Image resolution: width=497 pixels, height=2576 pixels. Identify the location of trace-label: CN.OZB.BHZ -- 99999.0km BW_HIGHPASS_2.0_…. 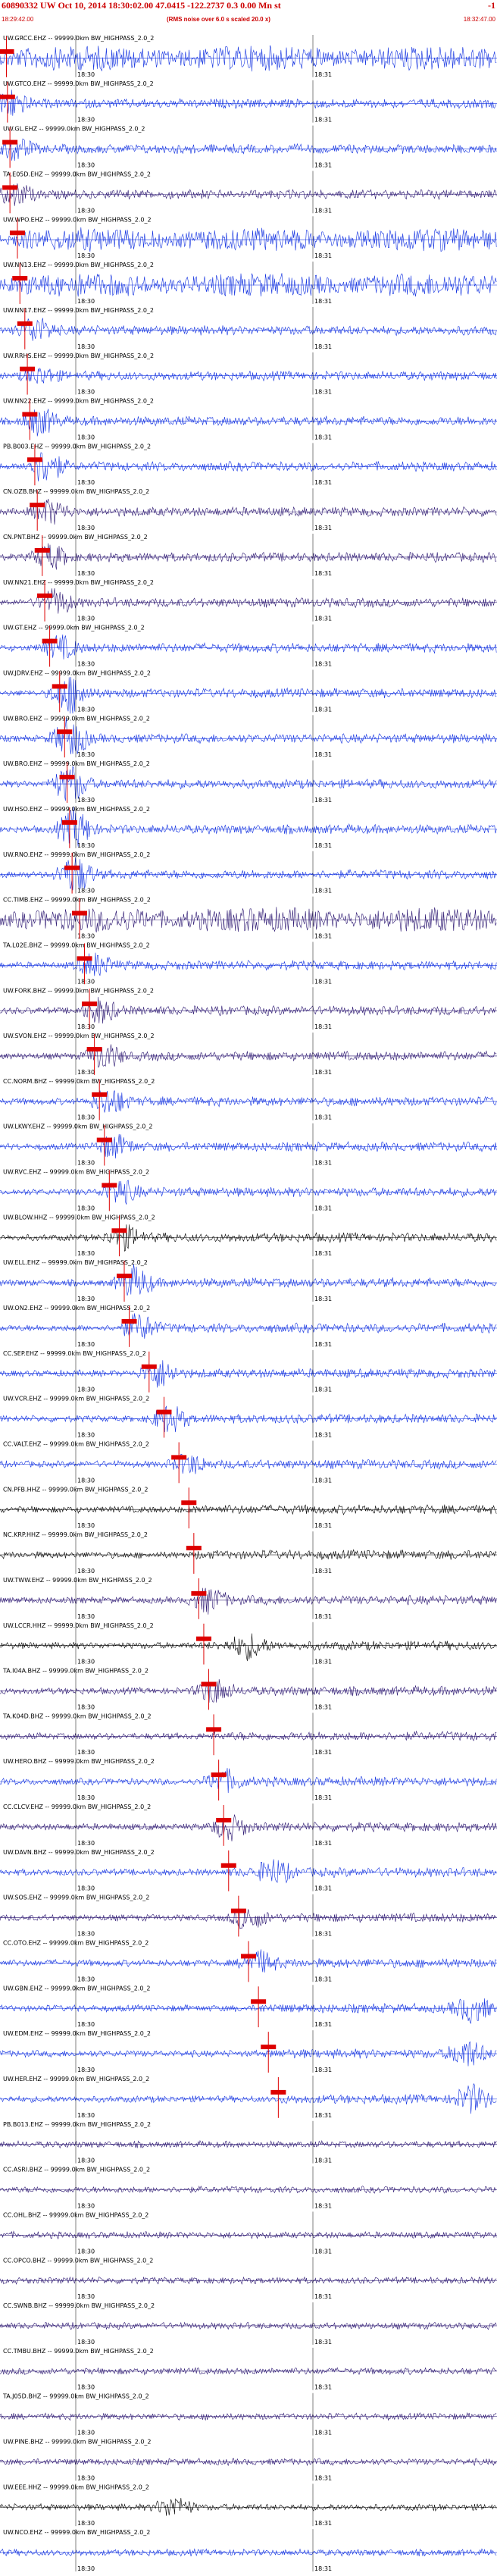
(76, 491).